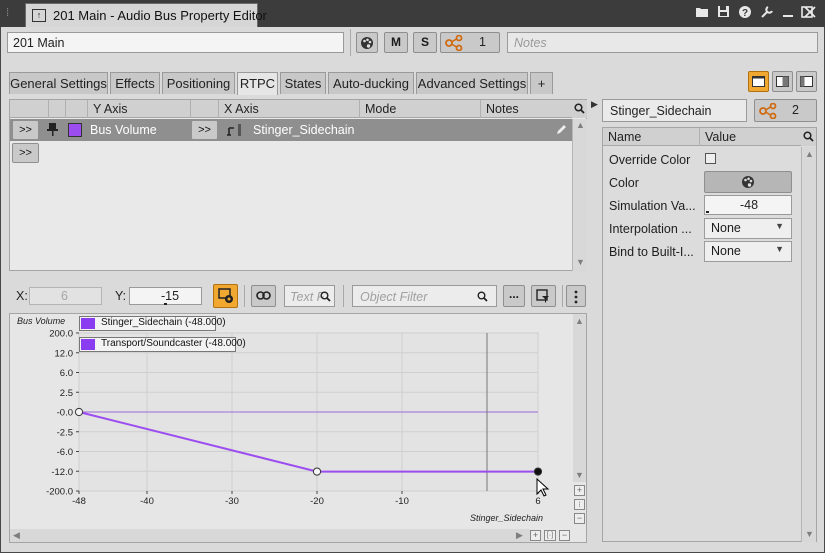  I want to click on zoom-in-horizontal-button: +, so click(535, 535).